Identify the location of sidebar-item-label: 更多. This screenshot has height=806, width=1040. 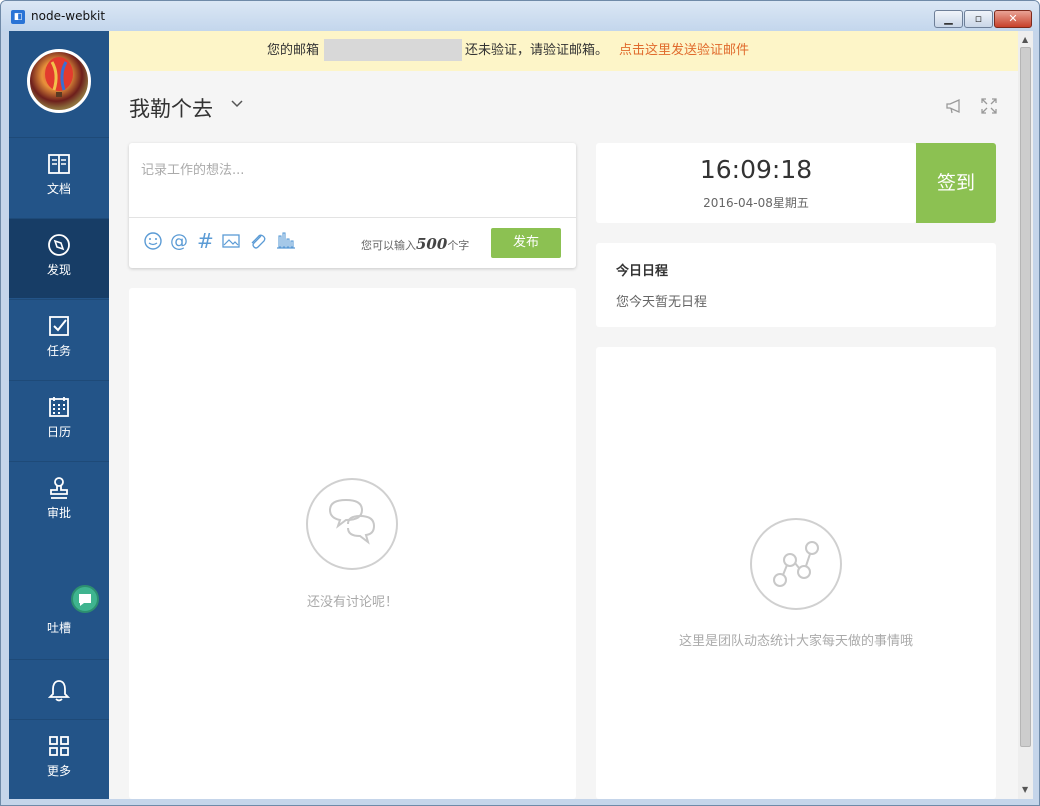
(58, 771).